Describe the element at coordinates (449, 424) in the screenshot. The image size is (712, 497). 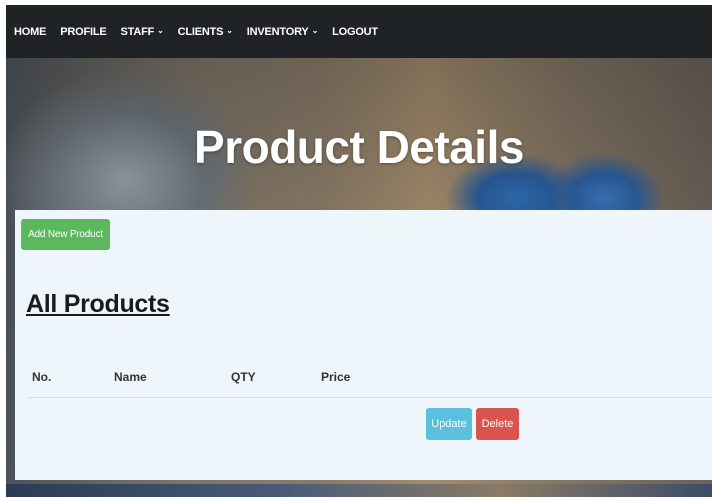
I see `update-button: Update` at that location.